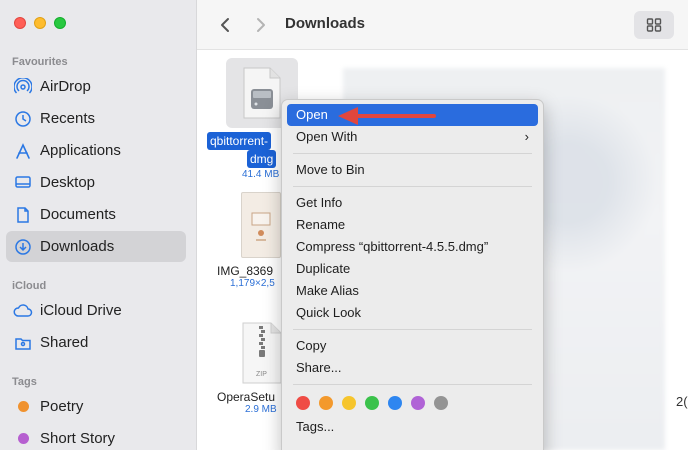 The height and width of the screenshot is (450, 688). Describe the element at coordinates (64, 342) in the screenshot. I see `sidebar-item-label: Shared` at that location.